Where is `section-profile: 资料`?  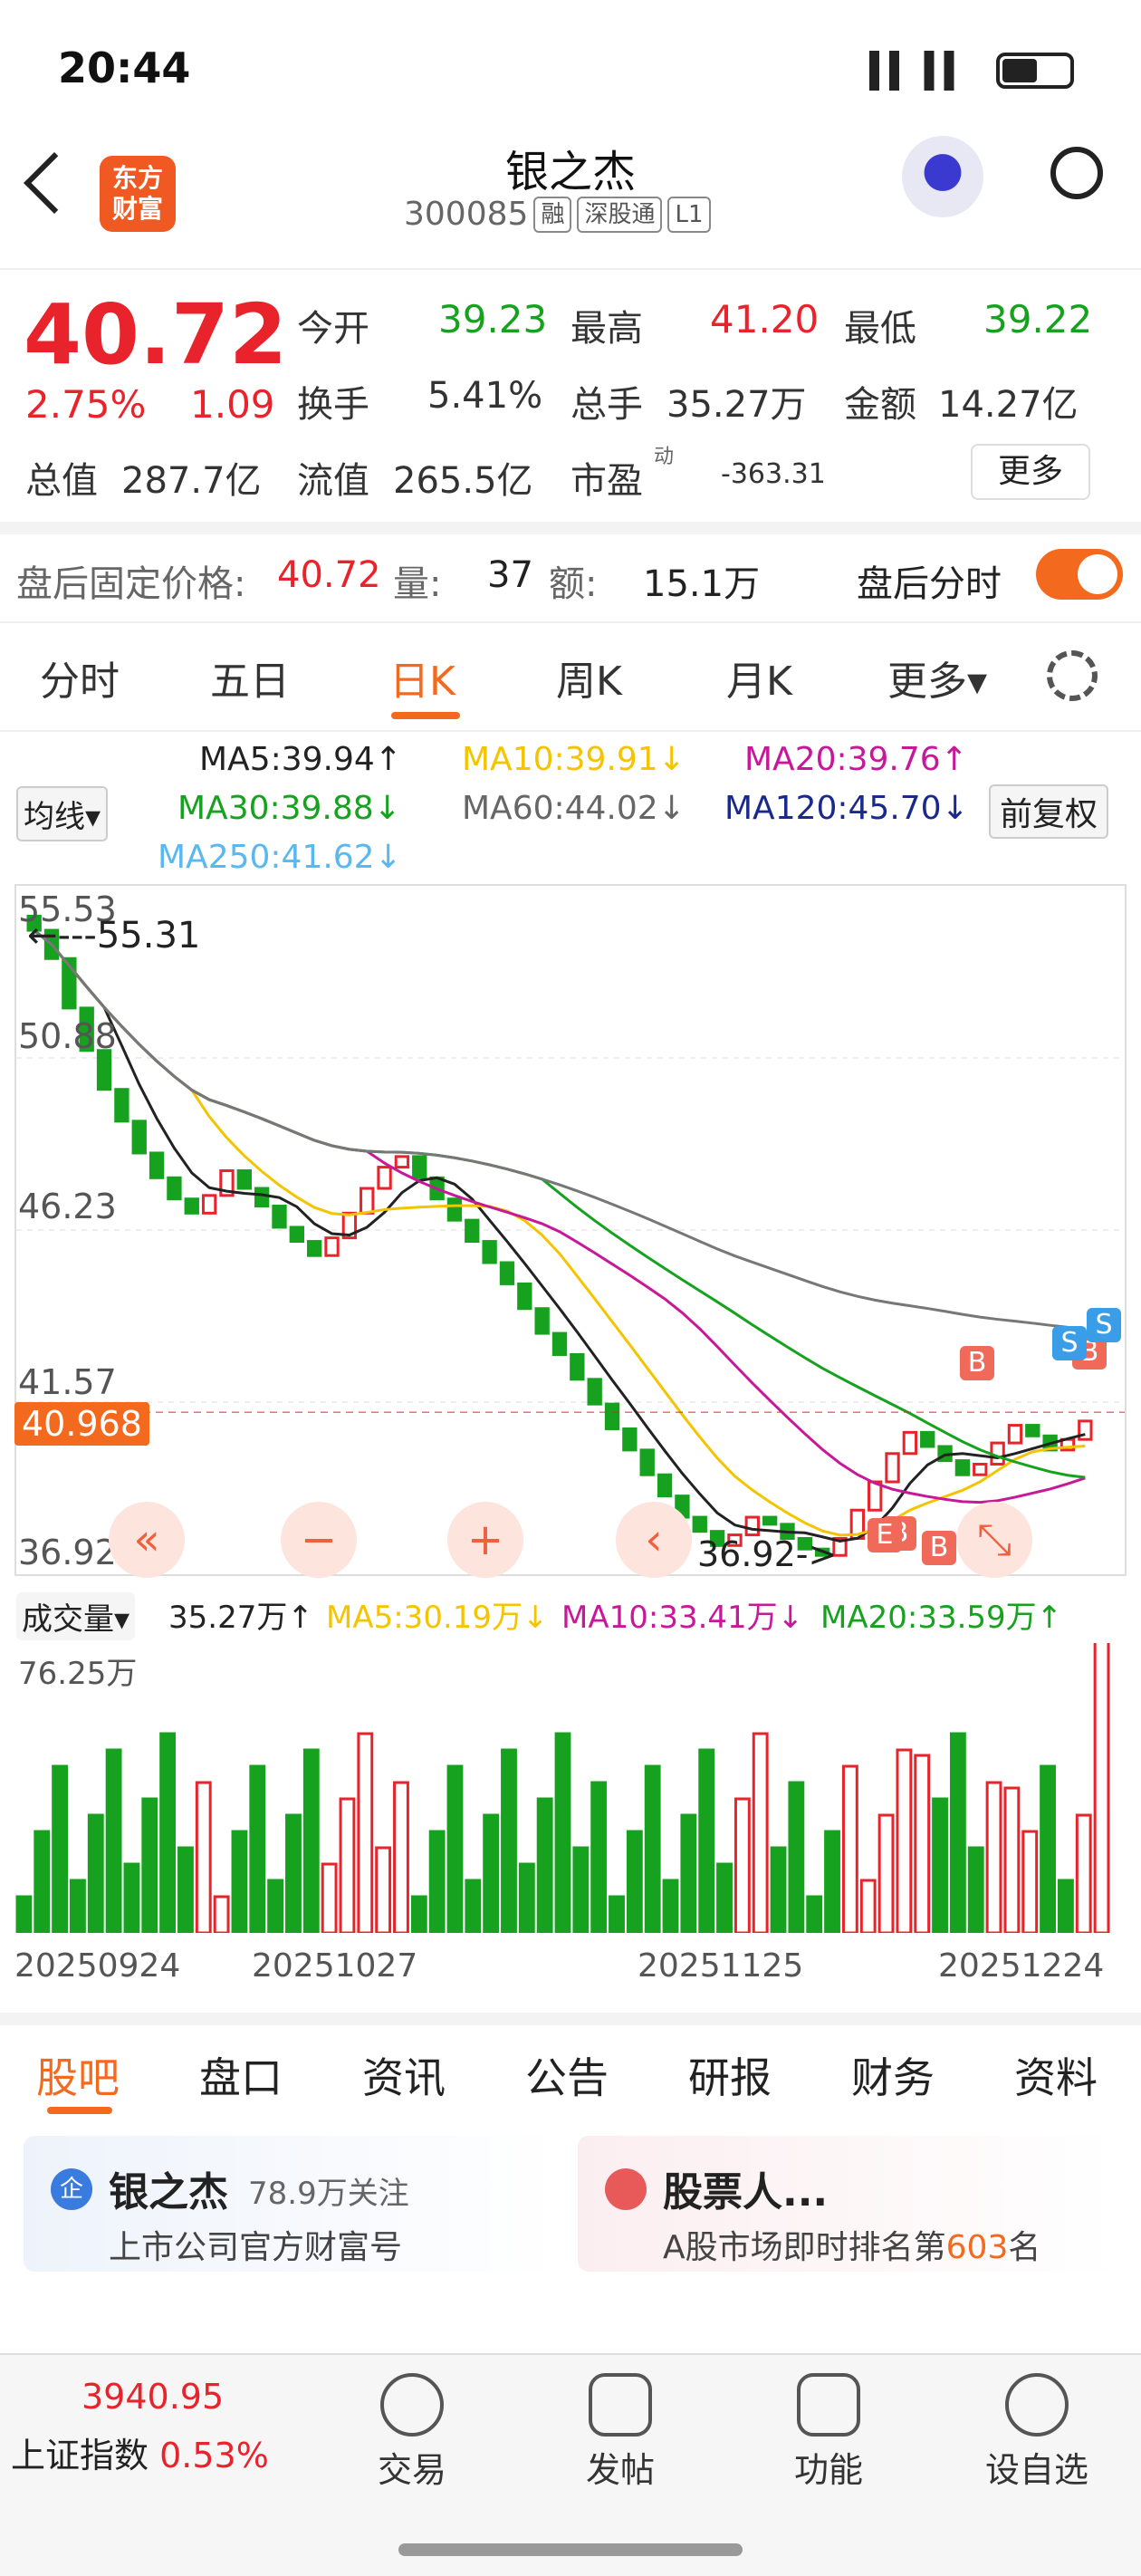
section-profile: 资料 is located at coordinates (1056, 2075).